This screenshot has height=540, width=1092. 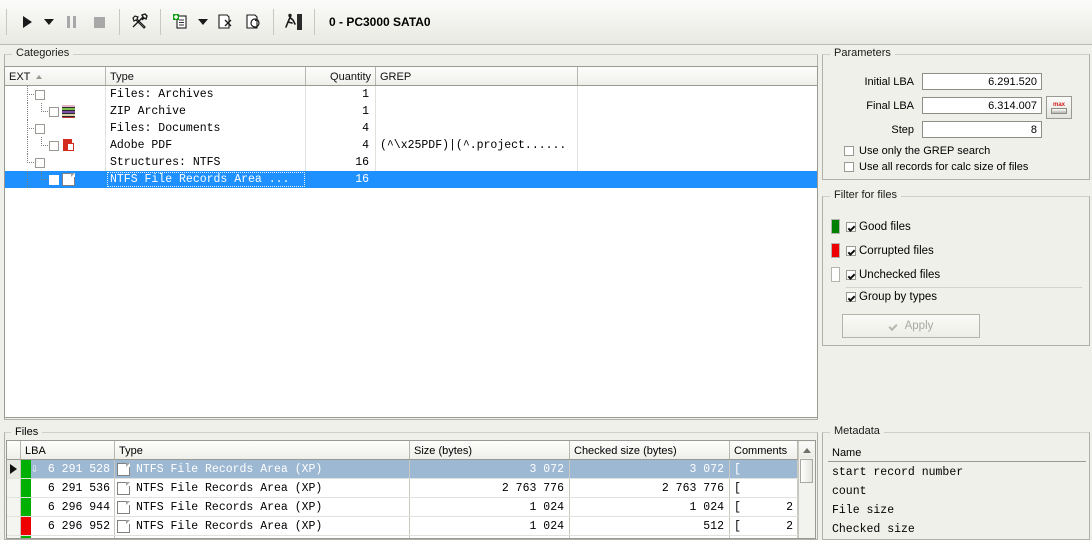 I want to click on categories-group-title: Categories, so click(x=43, y=53).